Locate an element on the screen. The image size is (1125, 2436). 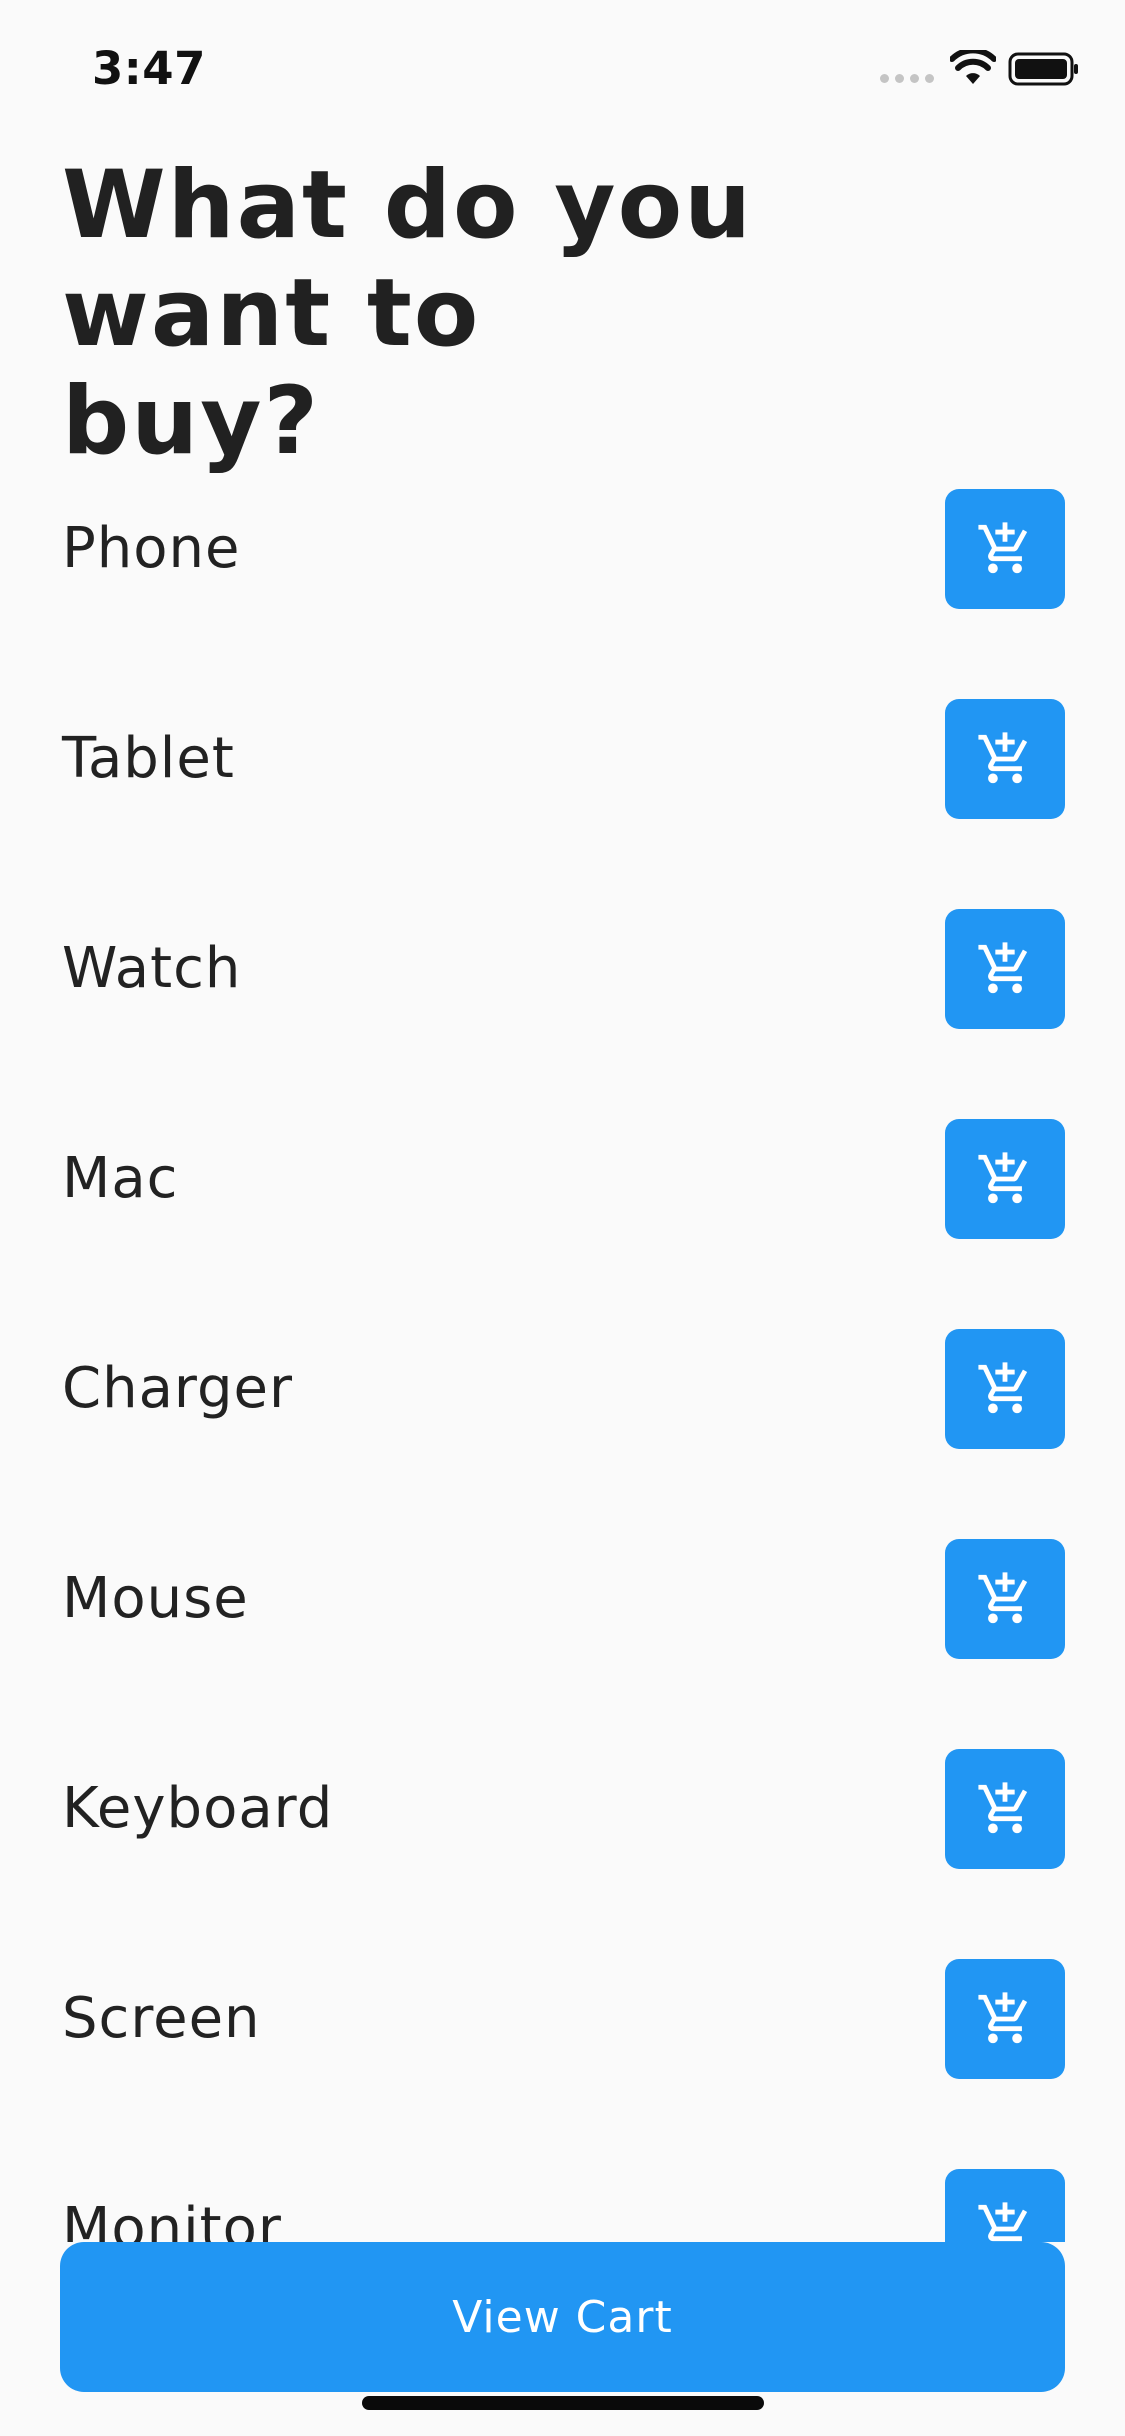
status-bar: 3:47 is located at coordinates (562, 70).